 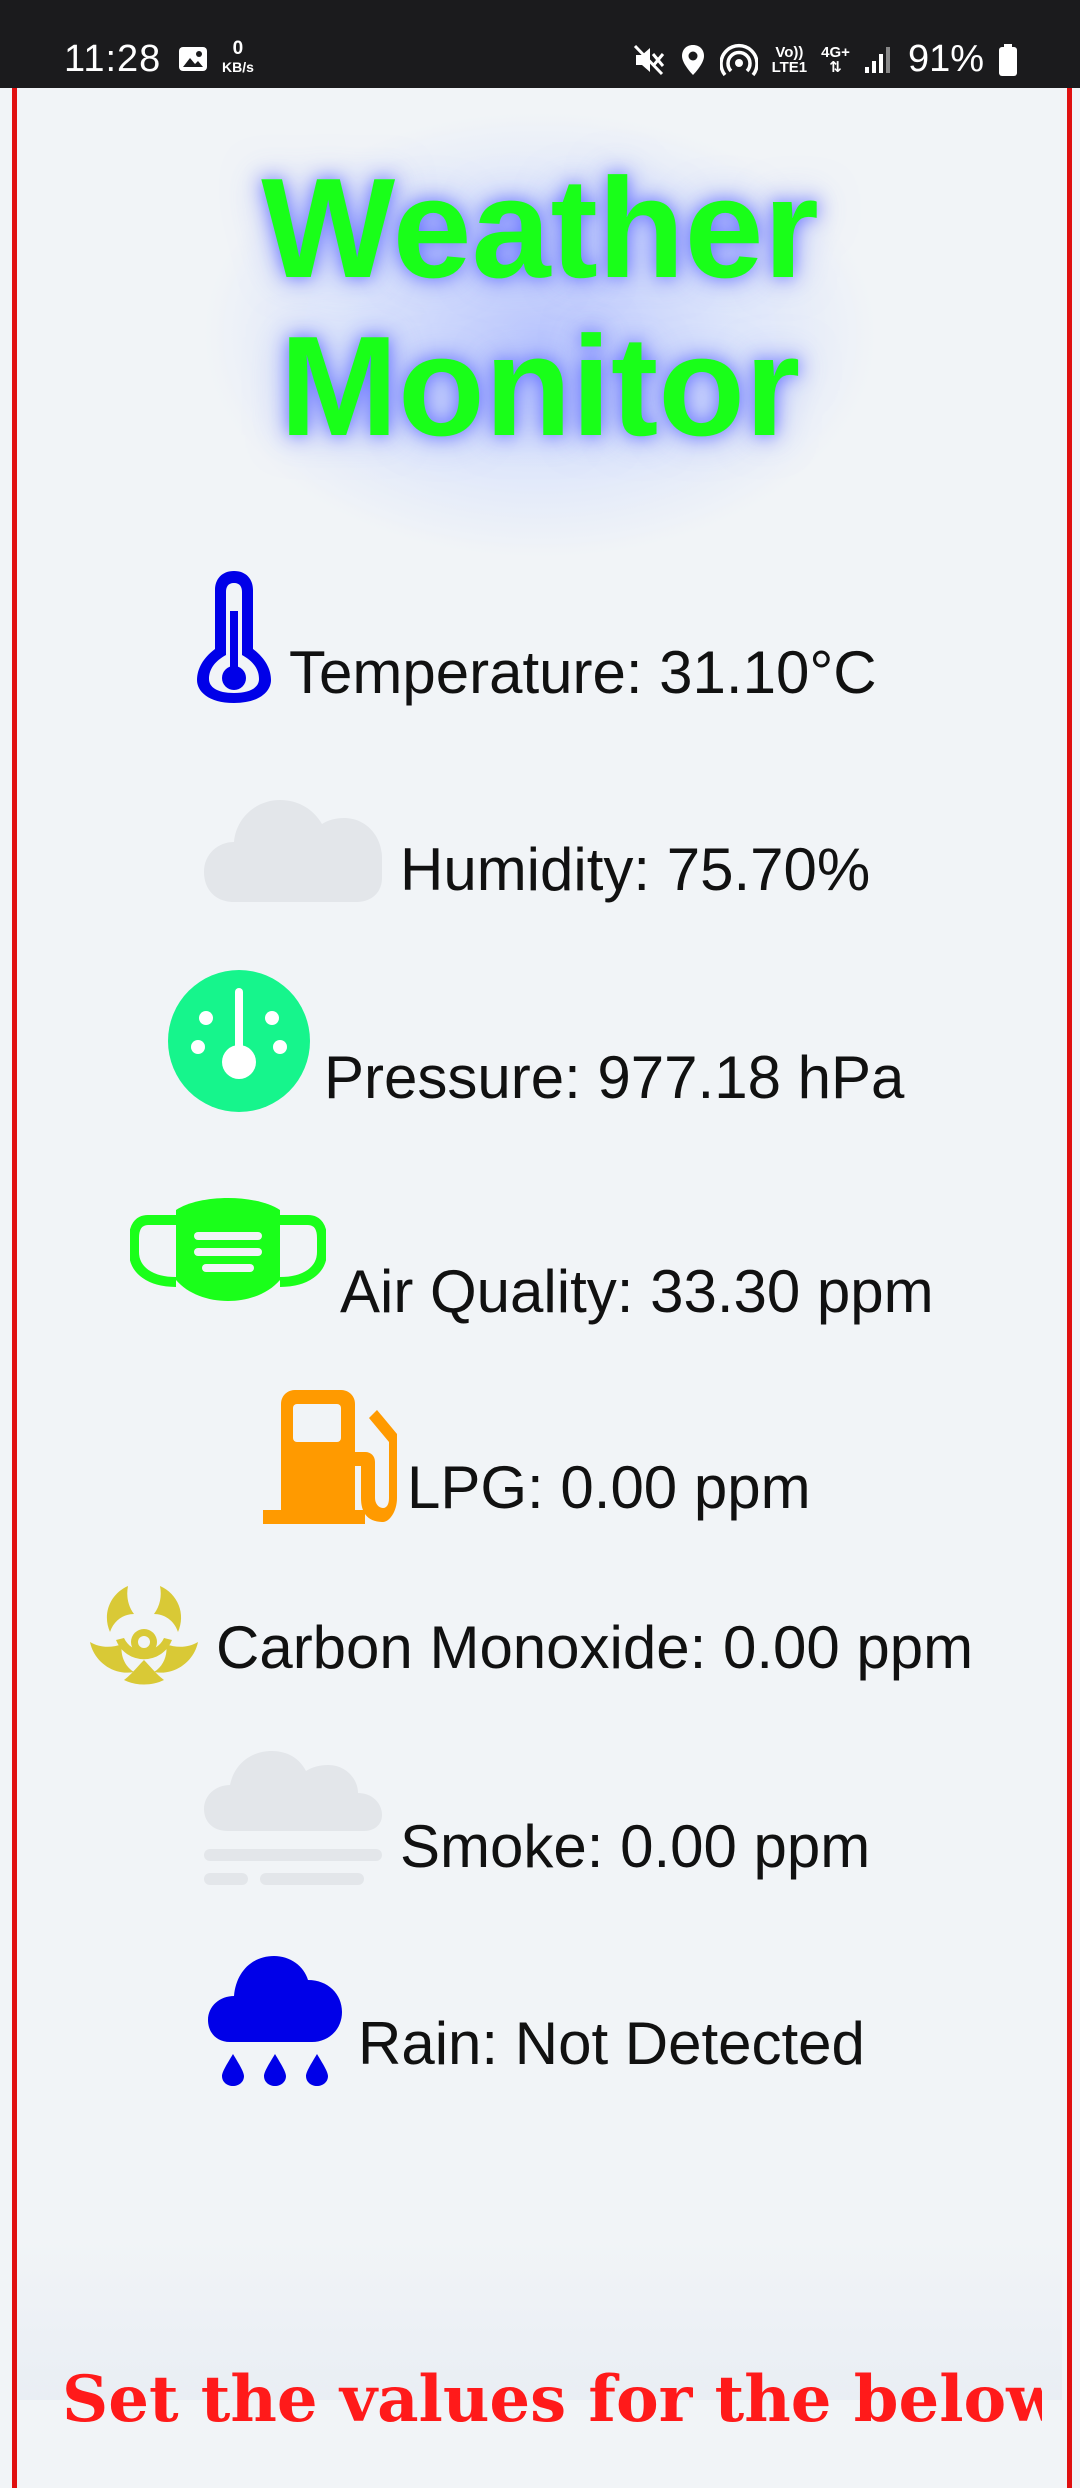 What do you see at coordinates (789, 67) in the screenshot?
I see `lte-label: LTE1` at bounding box center [789, 67].